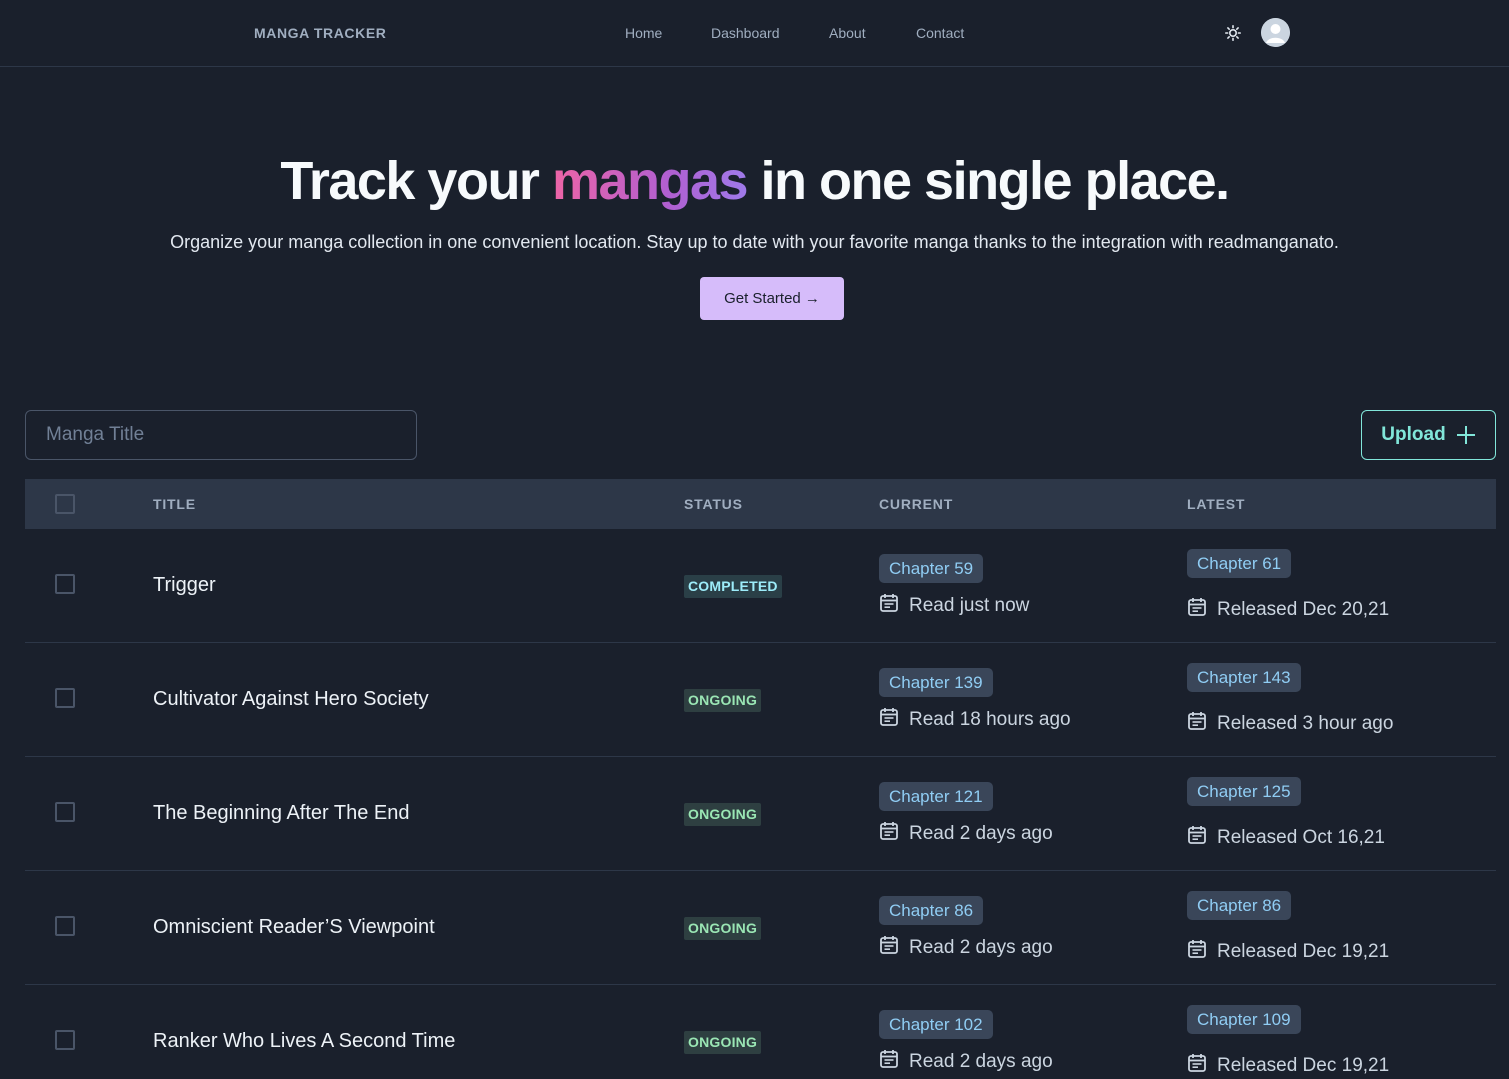  Describe the element at coordinates (916, 504) in the screenshot. I see `column-header-current: CURRENT` at that location.